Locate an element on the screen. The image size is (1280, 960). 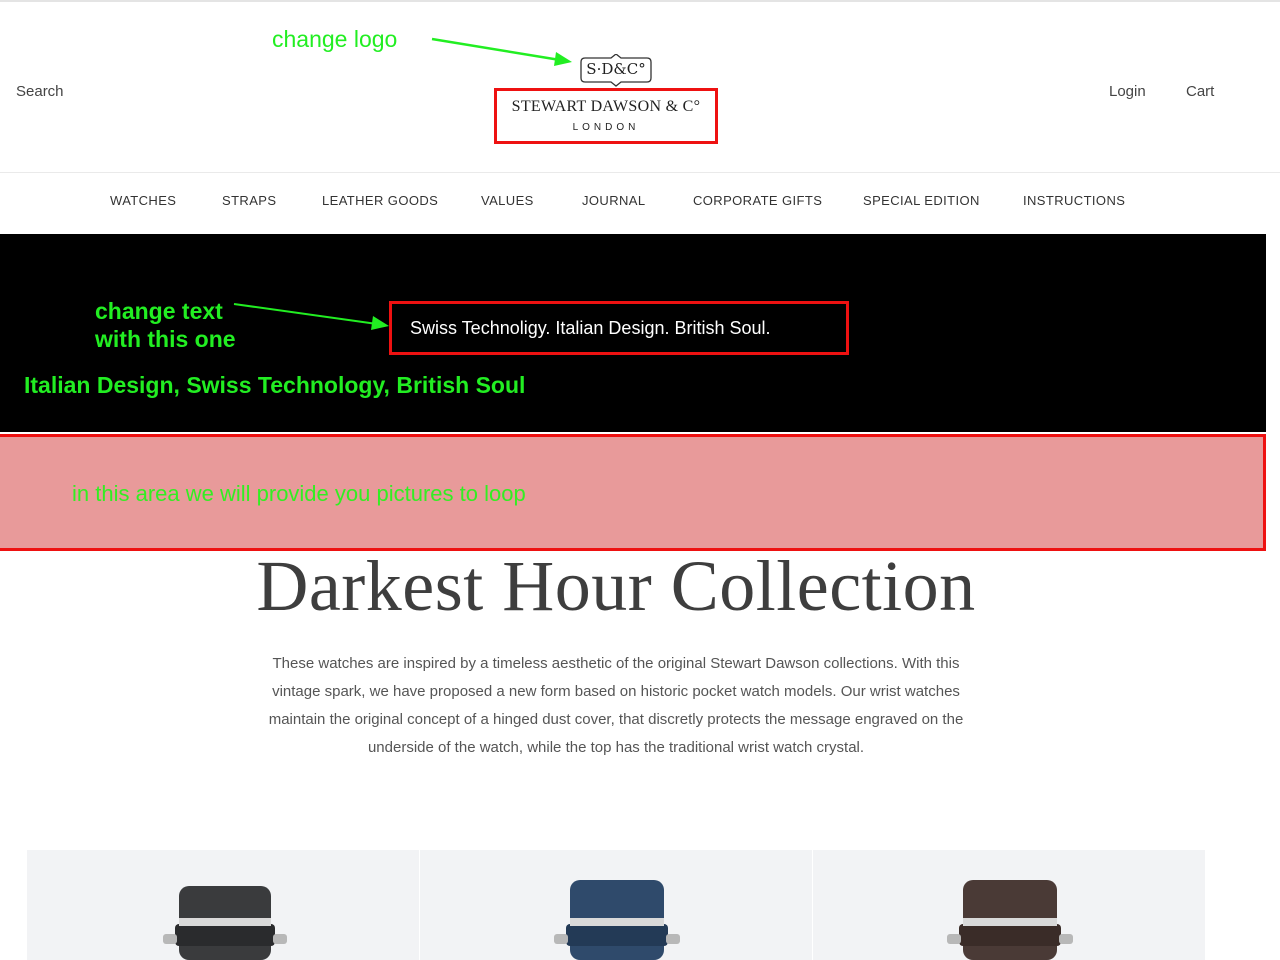
logo-city: LONDON is located at coordinates (606, 127).